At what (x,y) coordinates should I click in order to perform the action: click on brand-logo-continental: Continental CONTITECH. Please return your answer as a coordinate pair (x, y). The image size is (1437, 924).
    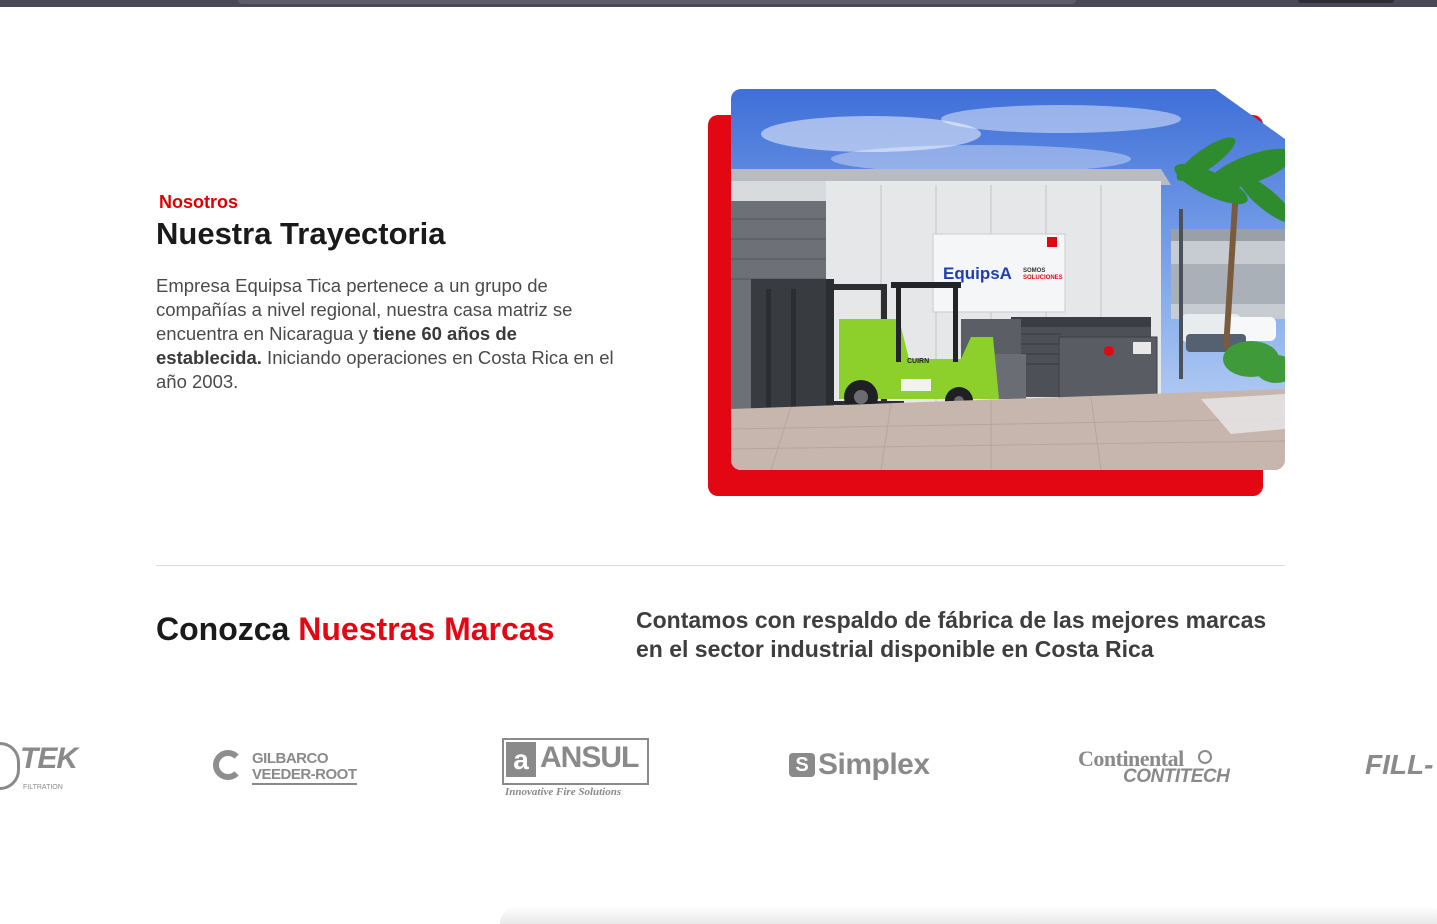
    Looking at the image, I should click on (1154, 768).